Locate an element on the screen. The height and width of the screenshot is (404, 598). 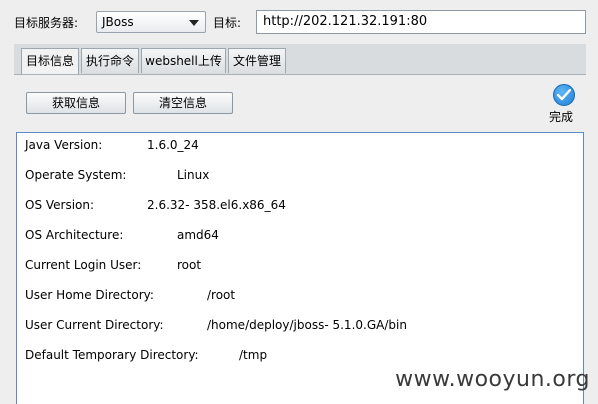
clear-info-button: 清空信息 is located at coordinates (183, 103).